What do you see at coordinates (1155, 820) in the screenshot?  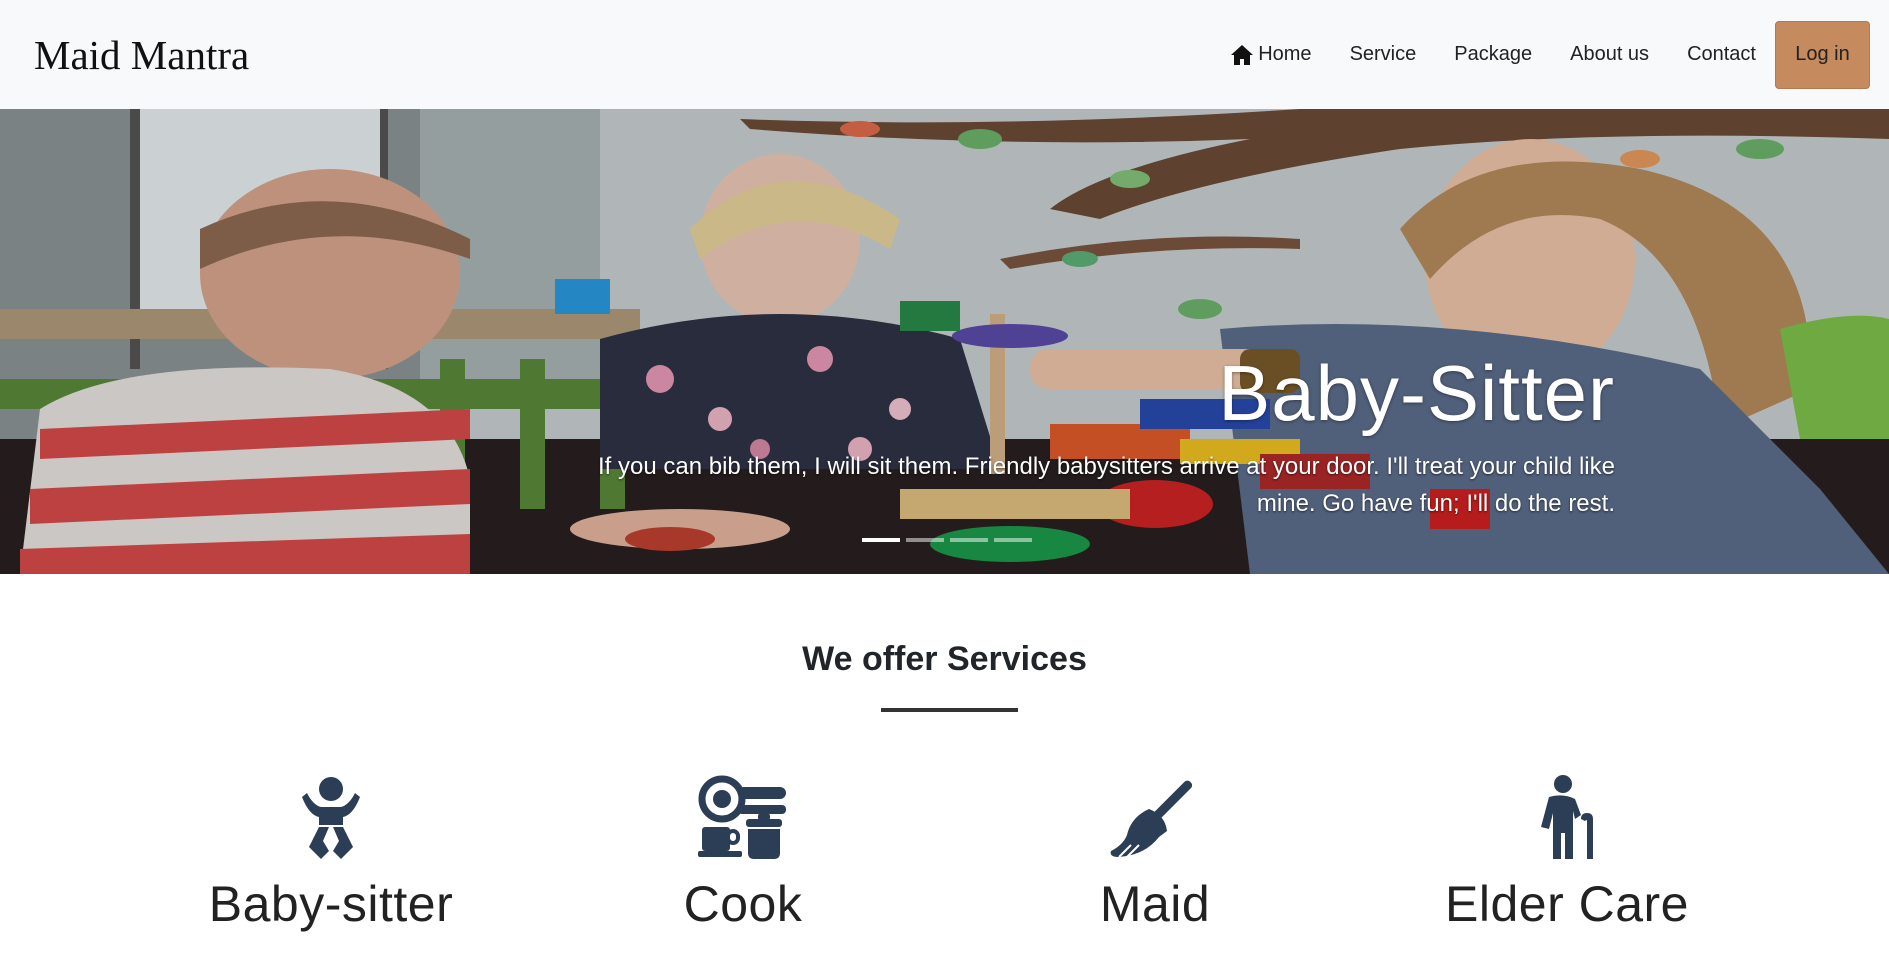 I see `broom-icon` at bounding box center [1155, 820].